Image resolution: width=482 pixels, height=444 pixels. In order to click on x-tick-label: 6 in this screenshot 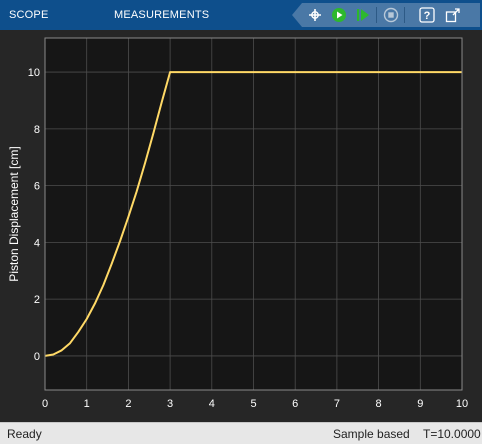, I will do `click(295, 404)`.